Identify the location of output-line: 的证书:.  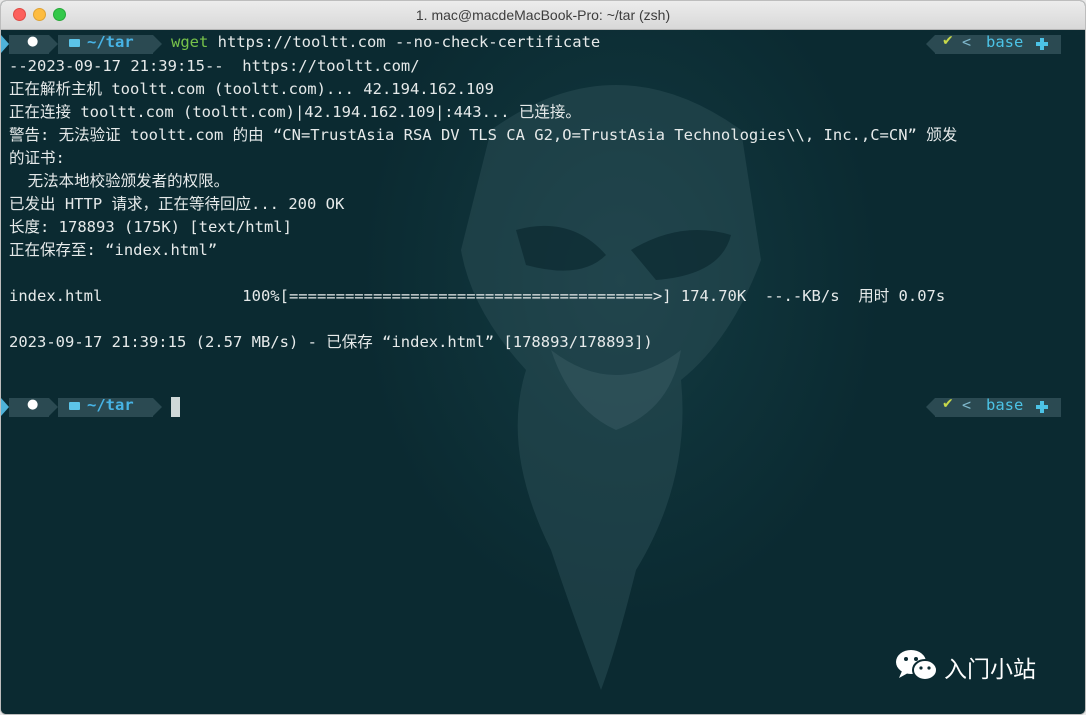
(37, 158).